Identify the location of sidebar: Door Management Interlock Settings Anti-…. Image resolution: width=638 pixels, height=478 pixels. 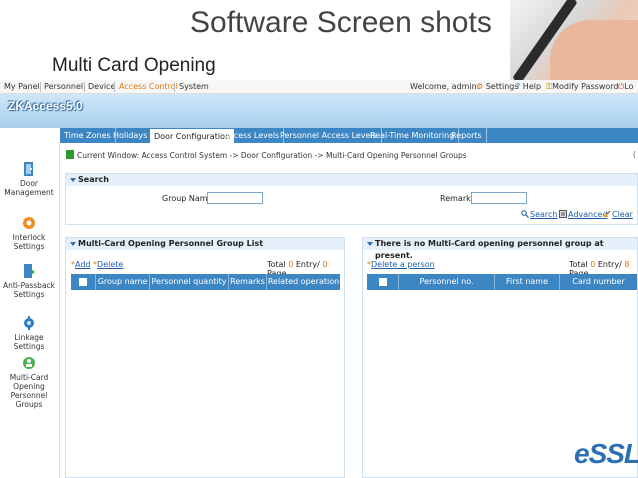
(30, 310).